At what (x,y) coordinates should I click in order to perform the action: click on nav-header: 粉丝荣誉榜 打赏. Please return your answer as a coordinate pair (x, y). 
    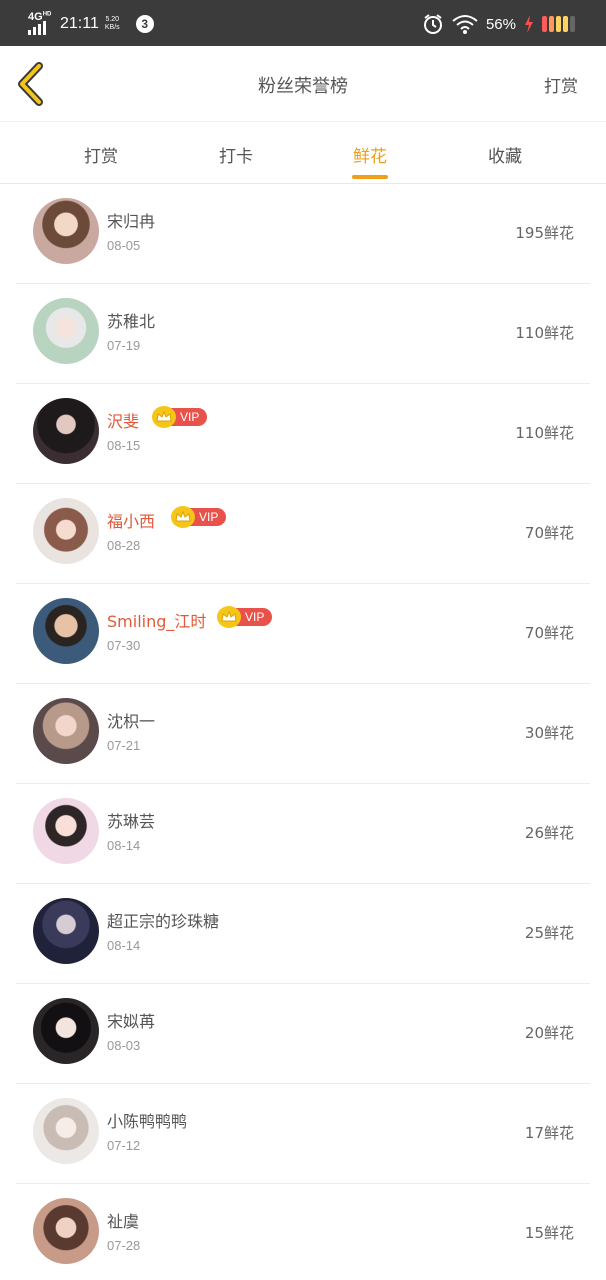
    Looking at the image, I should click on (303, 84).